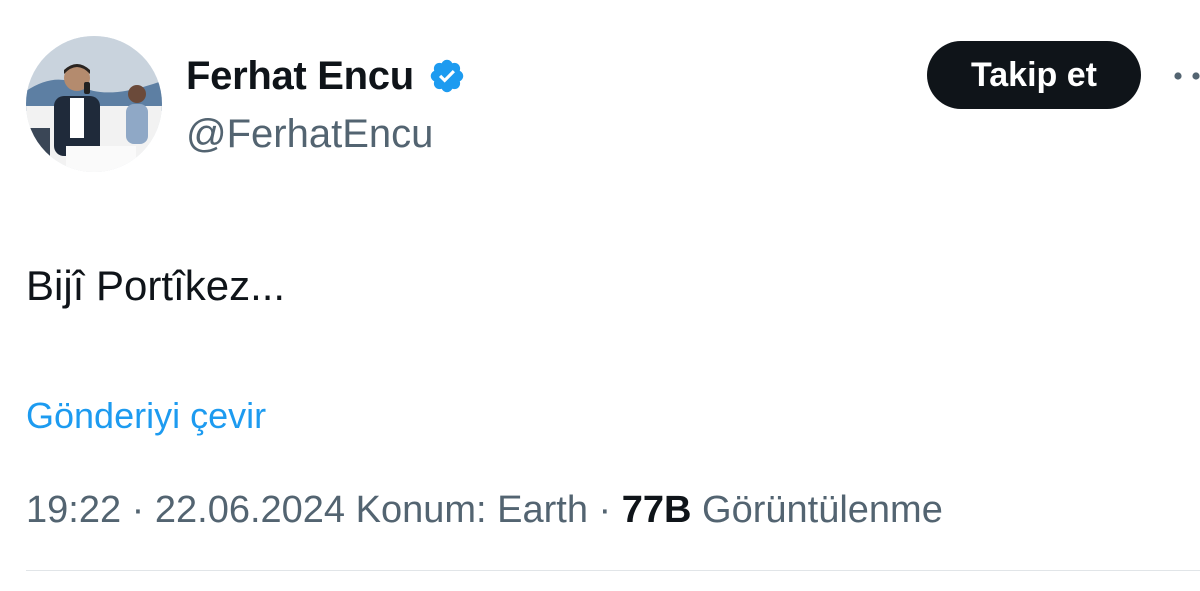 This screenshot has height=591, width=1200. I want to click on user-handle: @FerhatEncu, so click(309, 134).